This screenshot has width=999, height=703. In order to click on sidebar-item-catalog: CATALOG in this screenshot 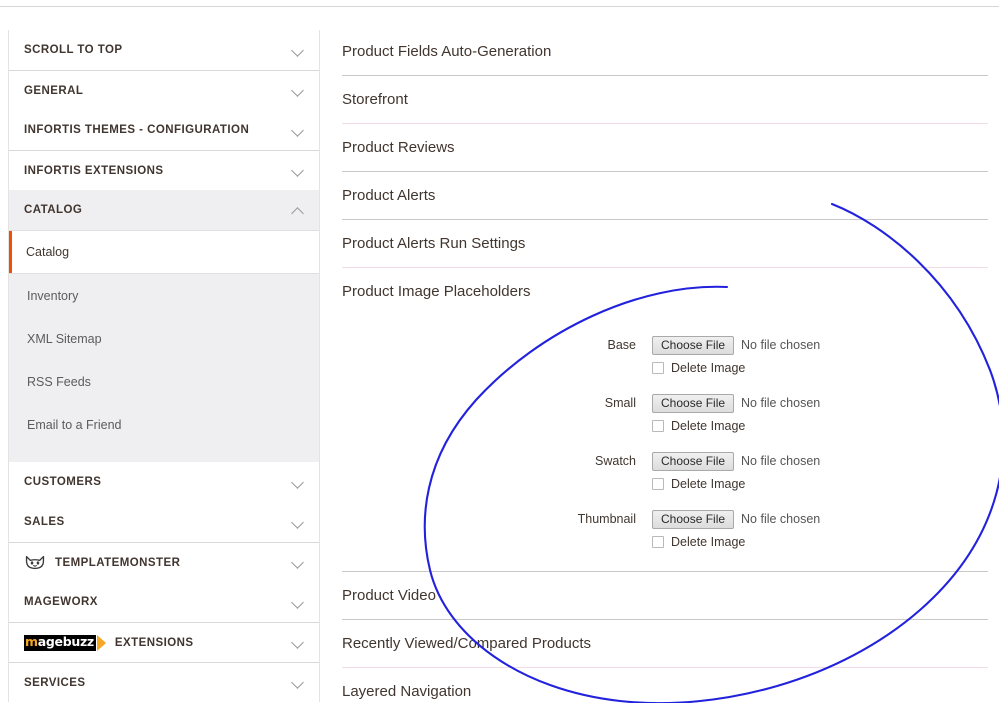, I will do `click(164, 210)`.